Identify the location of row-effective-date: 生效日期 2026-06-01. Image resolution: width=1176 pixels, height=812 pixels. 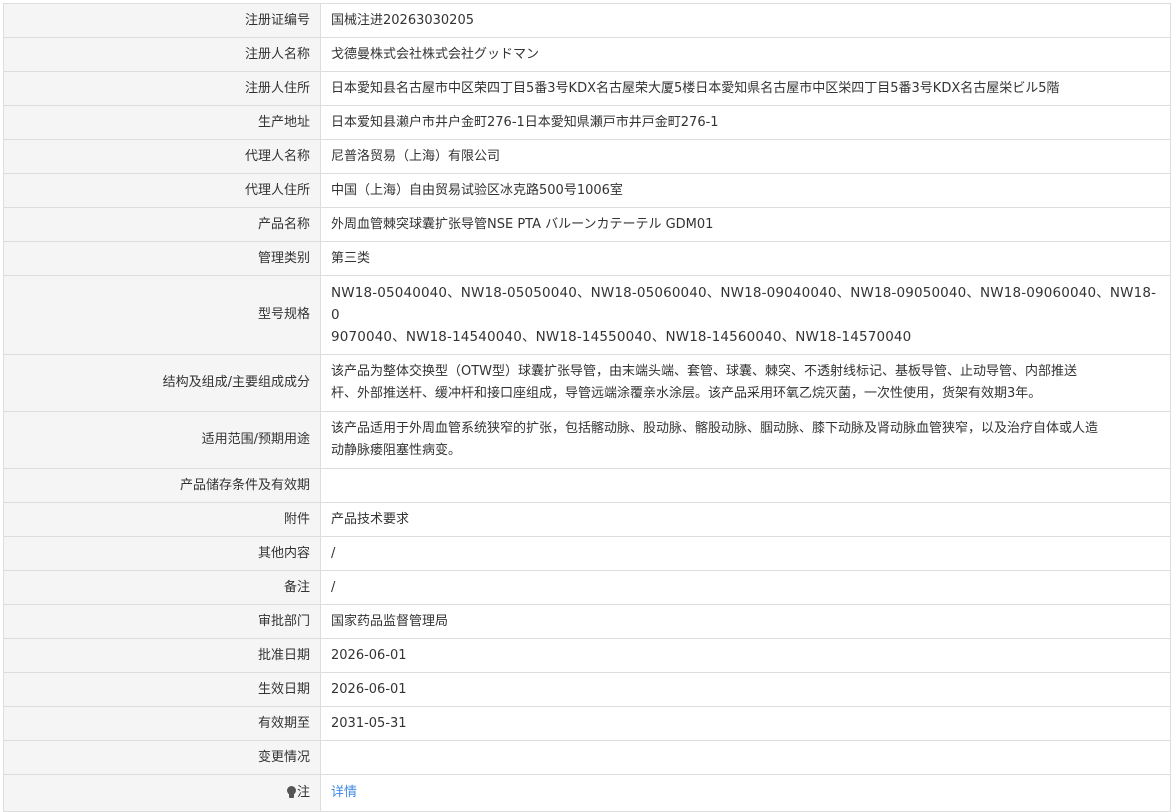
(587, 689).